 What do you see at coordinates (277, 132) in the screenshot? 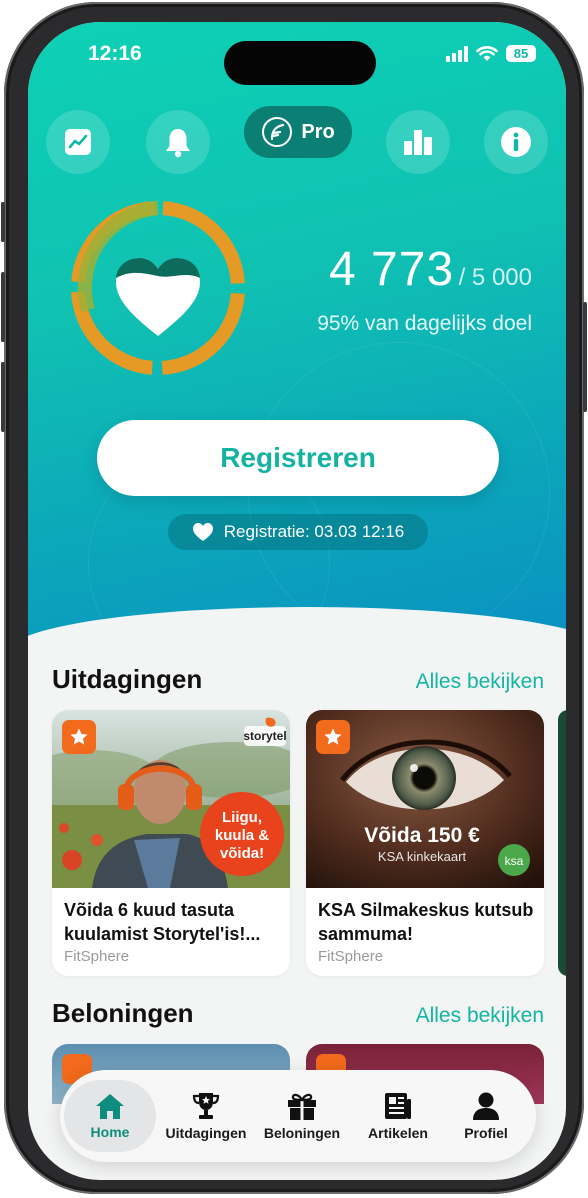
I see `fitsphere-logo-icon` at bounding box center [277, 132].